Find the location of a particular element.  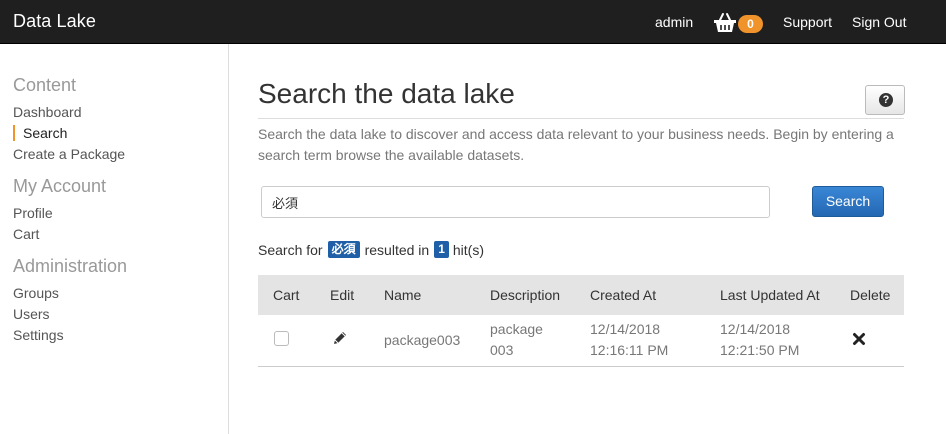

created-time: 12:16:11 PM is located at coordinates (629, 350).